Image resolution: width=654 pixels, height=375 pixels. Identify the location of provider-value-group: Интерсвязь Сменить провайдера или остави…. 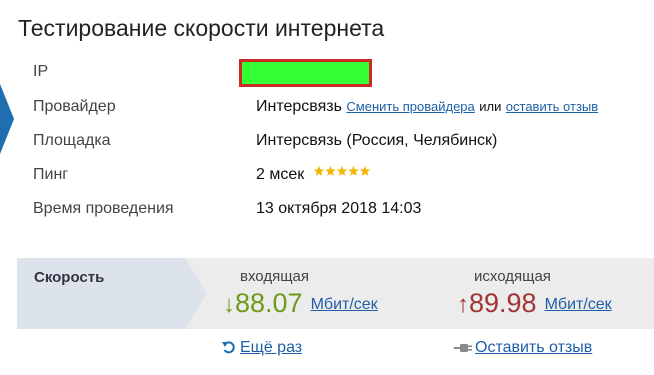
(427, 107).